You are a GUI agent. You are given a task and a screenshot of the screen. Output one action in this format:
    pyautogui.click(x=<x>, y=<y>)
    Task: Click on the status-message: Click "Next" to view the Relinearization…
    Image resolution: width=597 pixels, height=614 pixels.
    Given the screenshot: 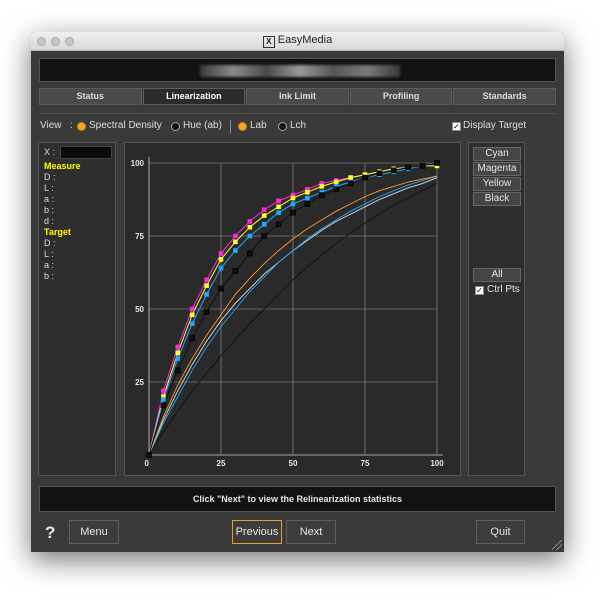 What is the action you would take?
    pyautogui.click(x=297, y=499)
    